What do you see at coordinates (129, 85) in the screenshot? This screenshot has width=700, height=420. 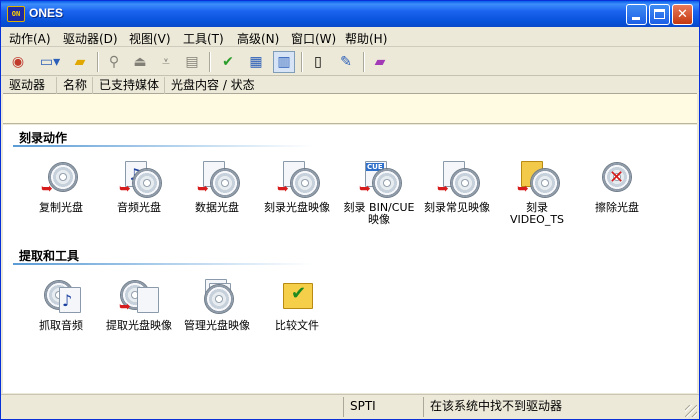 I see `column-supported-media: 已支持媒体` at bounding box center [129, 85].